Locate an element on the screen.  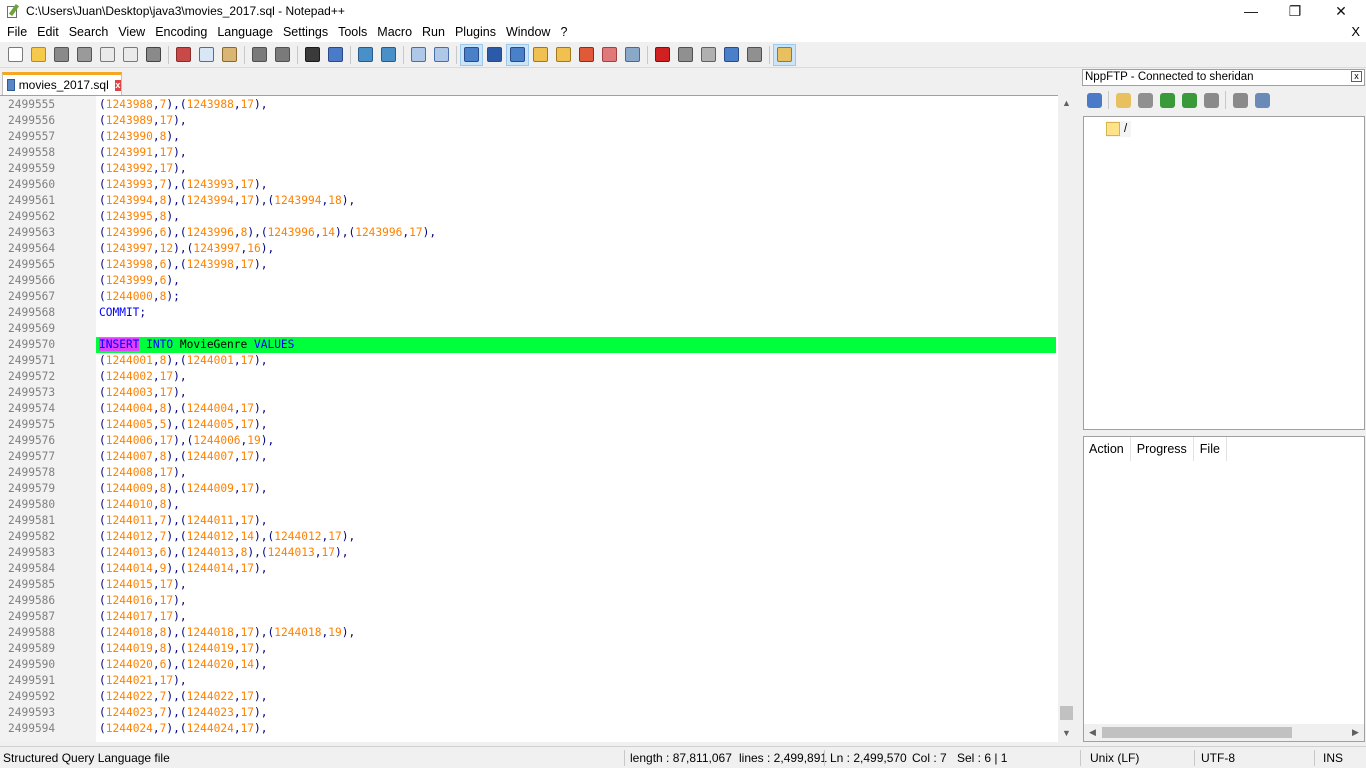
show-all-chars-button is located at coordinates (494, 55).